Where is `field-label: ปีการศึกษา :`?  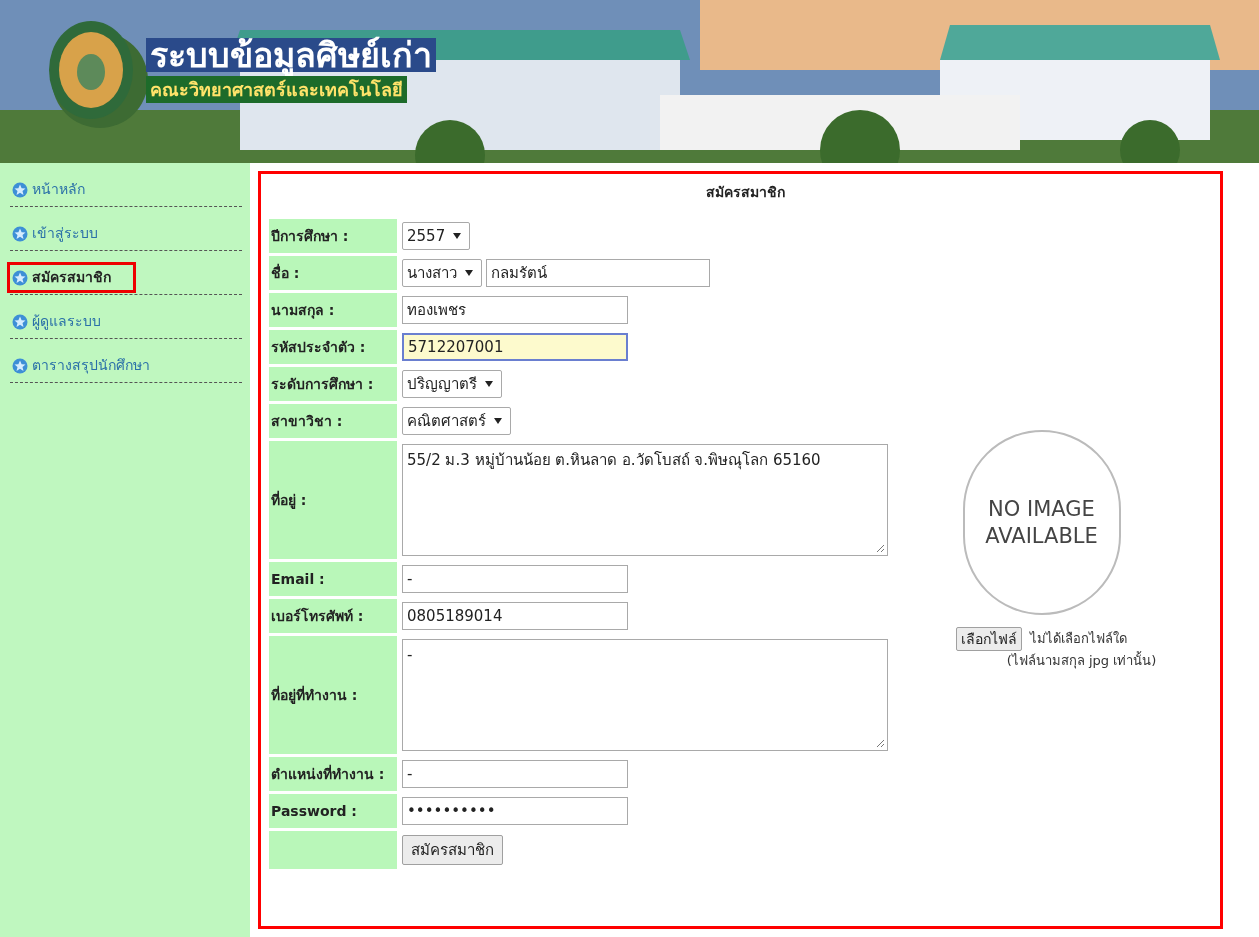 field-label: ปีการศึกษา : is located at coordinates (333, 236).